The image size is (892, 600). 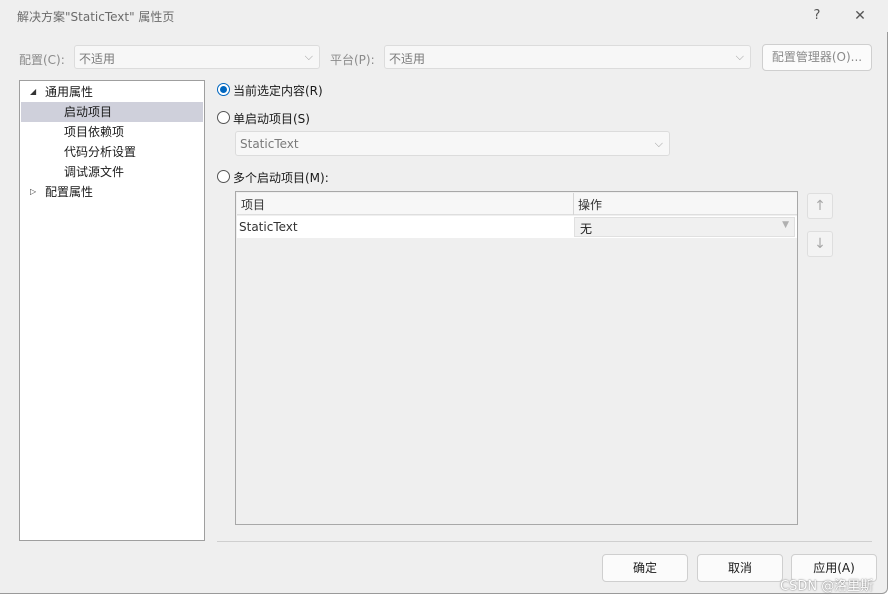 I want to click on arrow-up-icon: ↑, so click(x=820, y=206).